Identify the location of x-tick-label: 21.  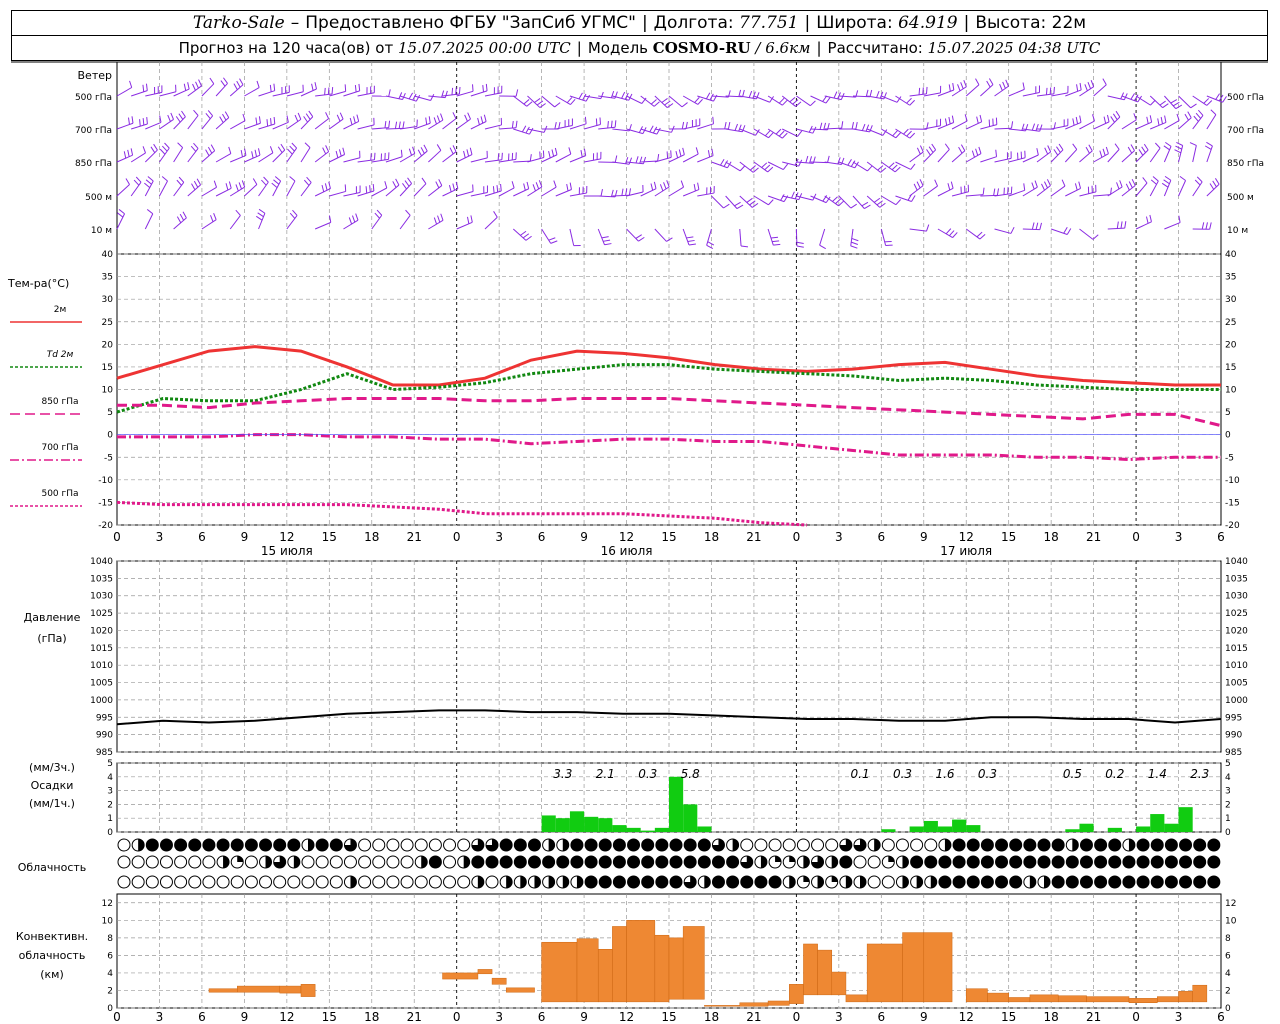
(753, 1017).